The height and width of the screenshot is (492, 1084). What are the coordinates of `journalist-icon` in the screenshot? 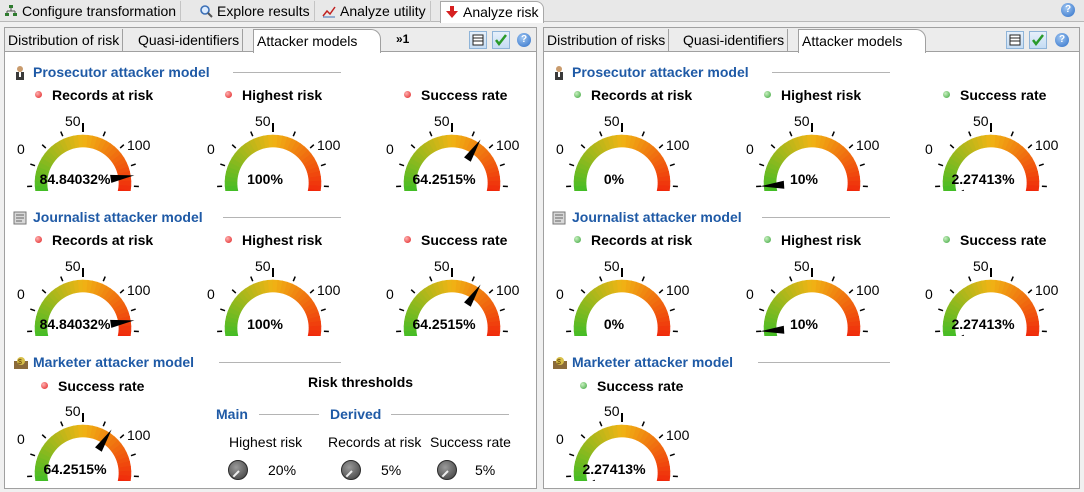 It's located at (20, 218).